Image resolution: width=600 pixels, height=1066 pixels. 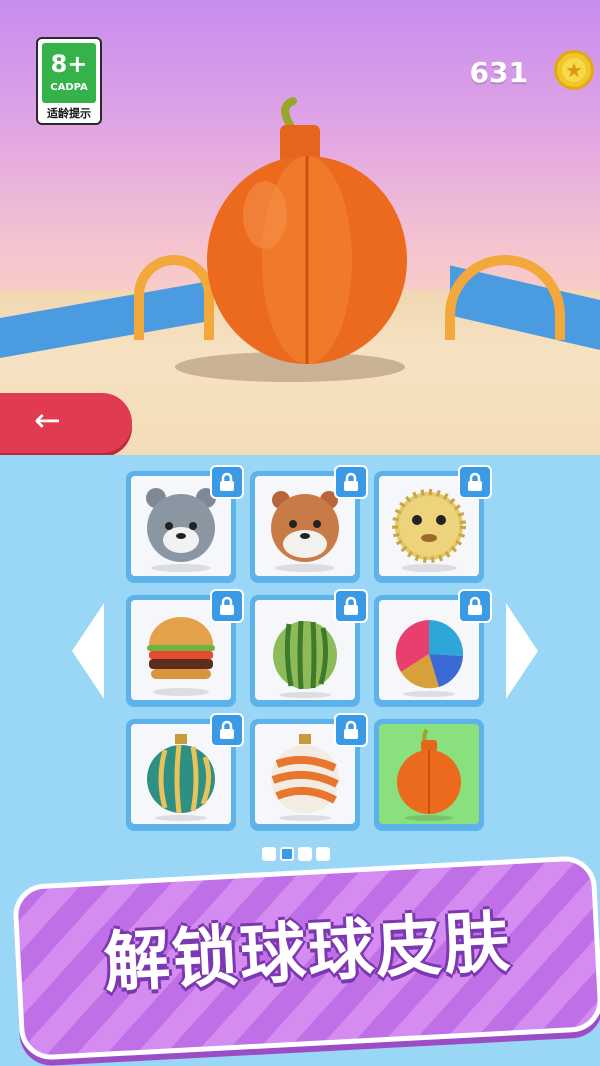 What do you see at coordinates (47, 420) in the screenshot?
I see `back-arrow-icon: ←` at bounding box center [47, 420].